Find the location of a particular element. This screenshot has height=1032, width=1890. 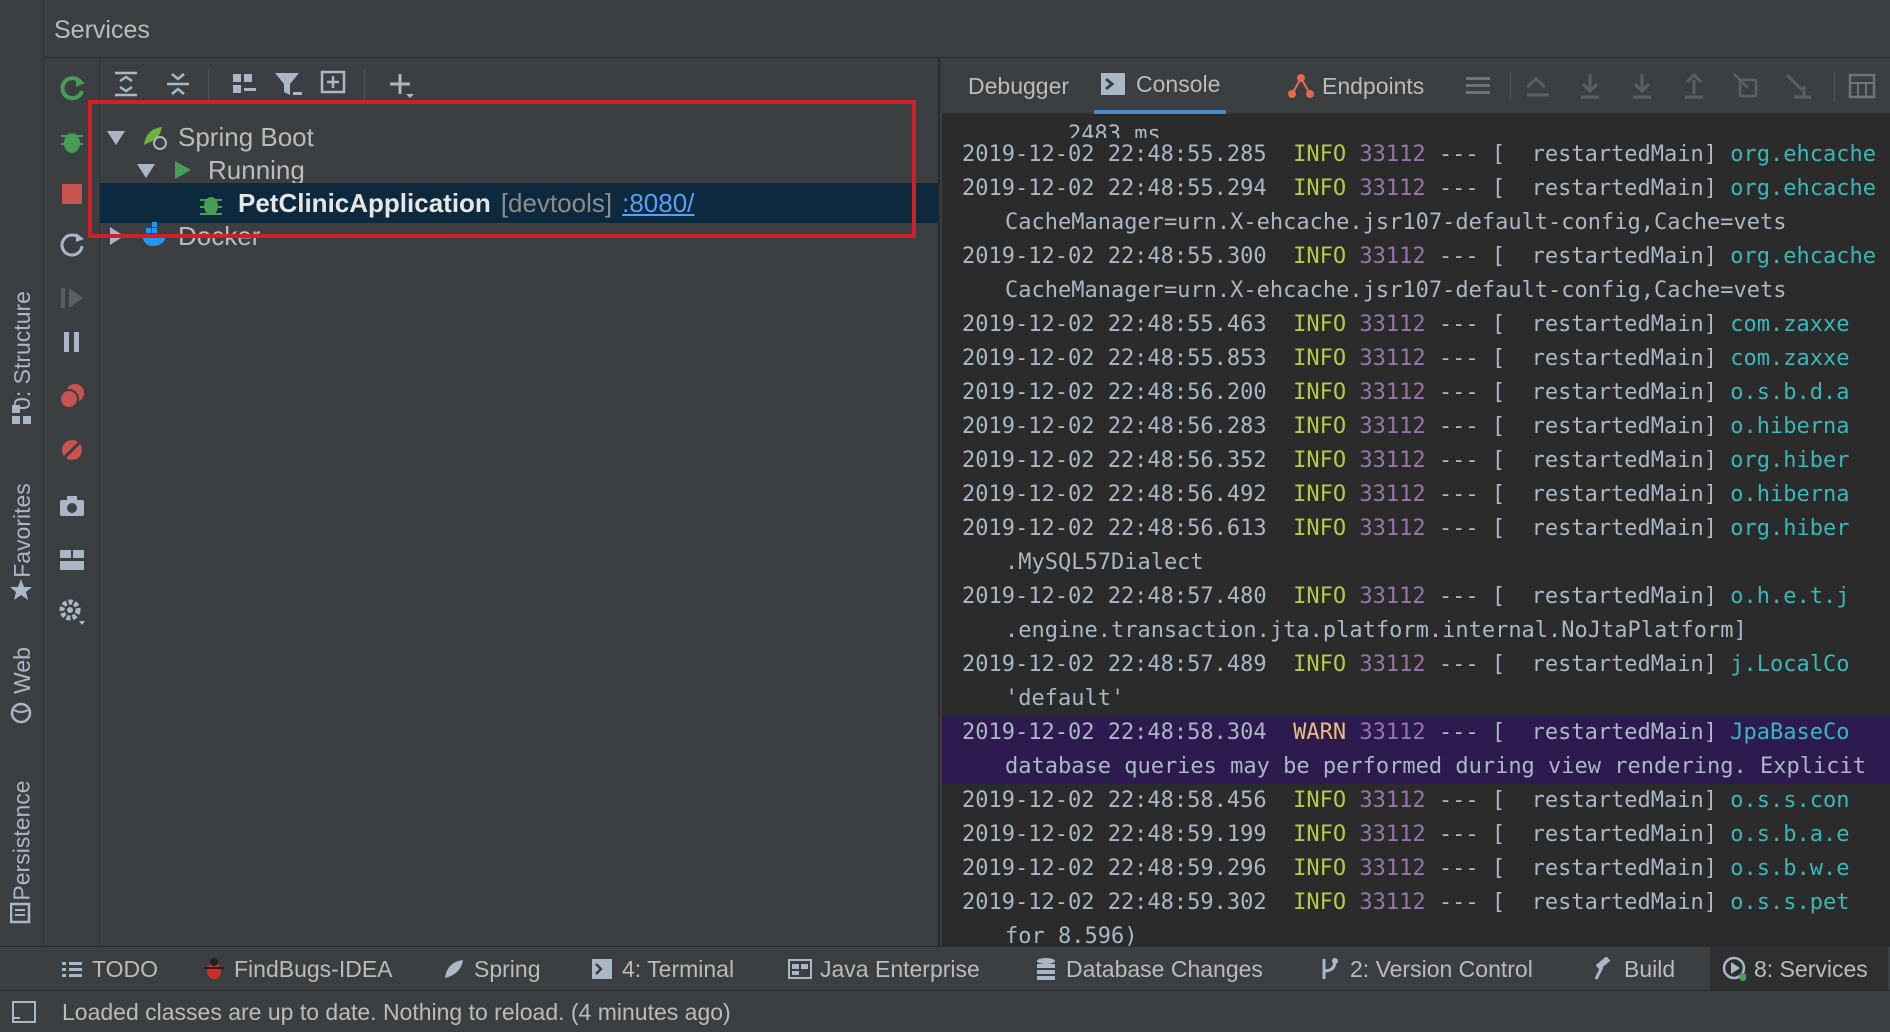

debug-button is located at coordinates (72, 141).